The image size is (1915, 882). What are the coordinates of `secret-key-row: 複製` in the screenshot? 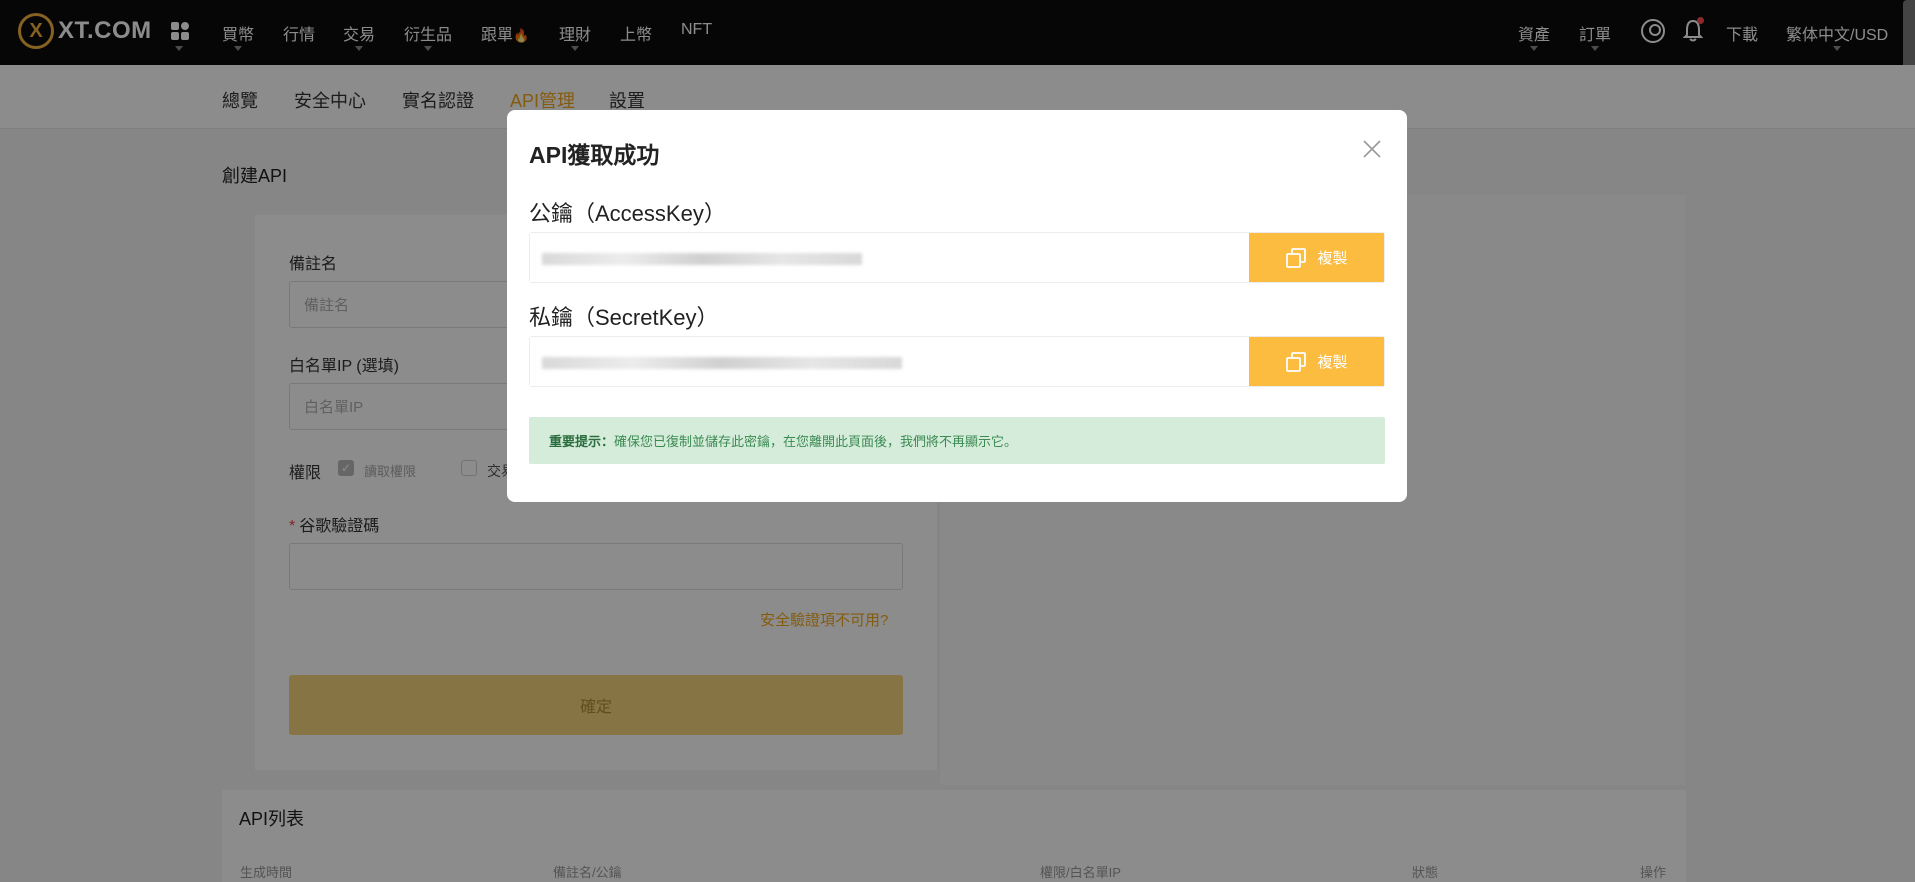 It's located at (957, 361).